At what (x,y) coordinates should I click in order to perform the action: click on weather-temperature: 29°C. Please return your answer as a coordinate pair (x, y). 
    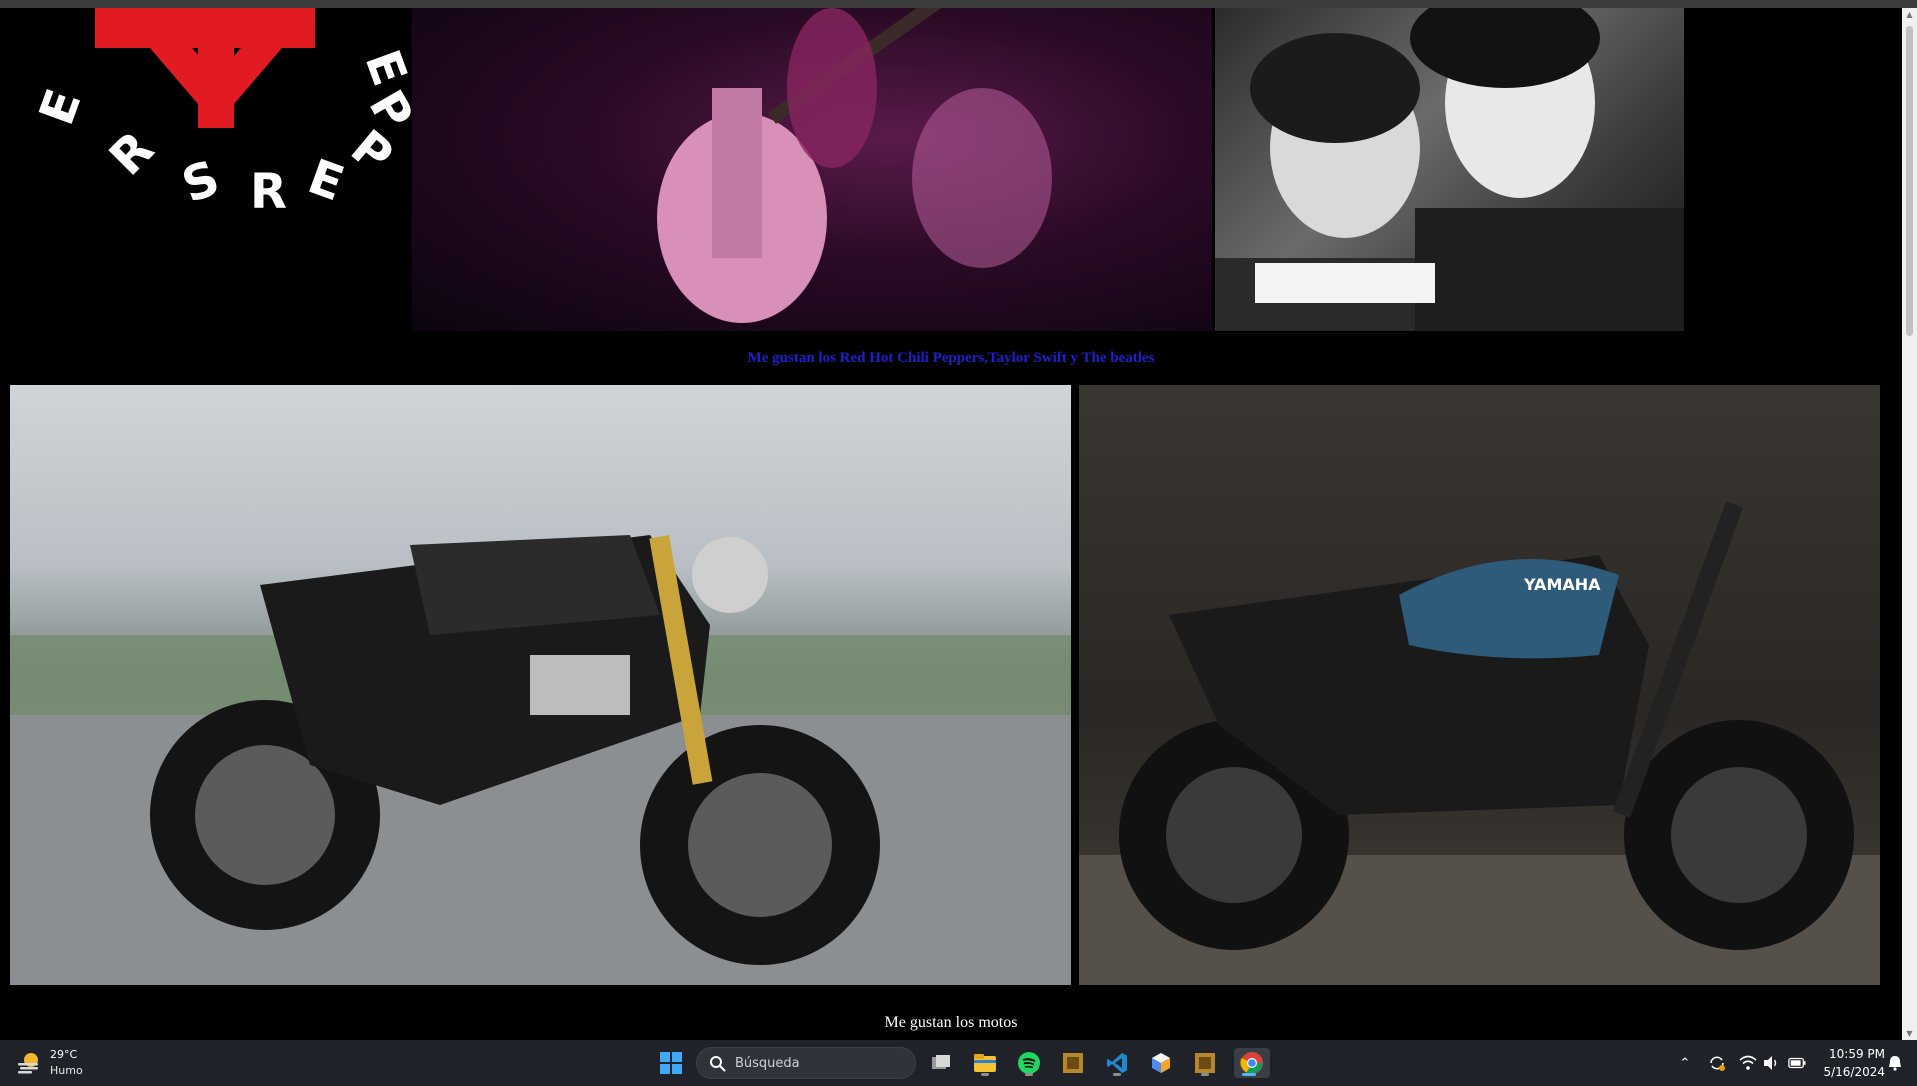
    Looking at the image, I should click on (64, 1054).